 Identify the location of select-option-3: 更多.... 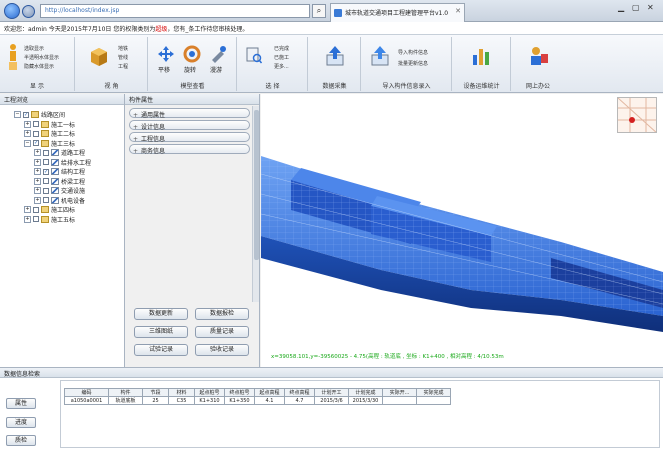
(281, 66).